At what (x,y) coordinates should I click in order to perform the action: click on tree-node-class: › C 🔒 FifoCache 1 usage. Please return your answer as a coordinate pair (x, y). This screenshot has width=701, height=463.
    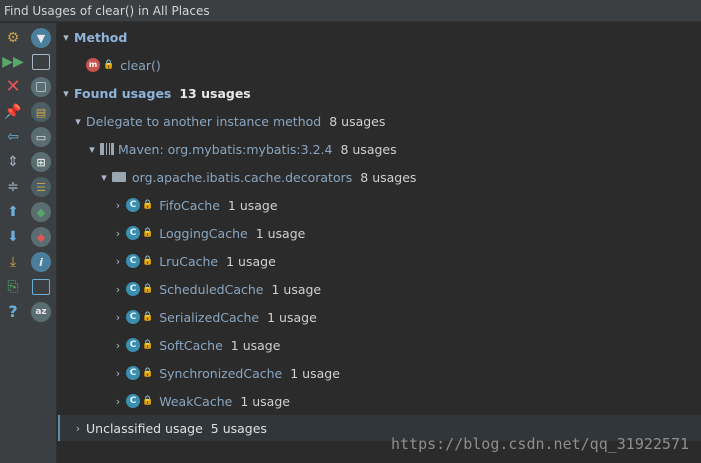
    Looking at the image, I should click on (406, 205).